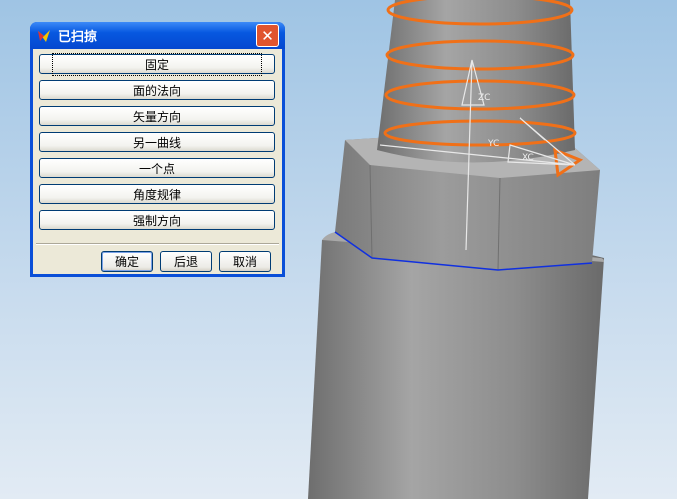 This screenshot has width=677, height=499. I want to click on cancel-button: 取消, so click(245, 261).